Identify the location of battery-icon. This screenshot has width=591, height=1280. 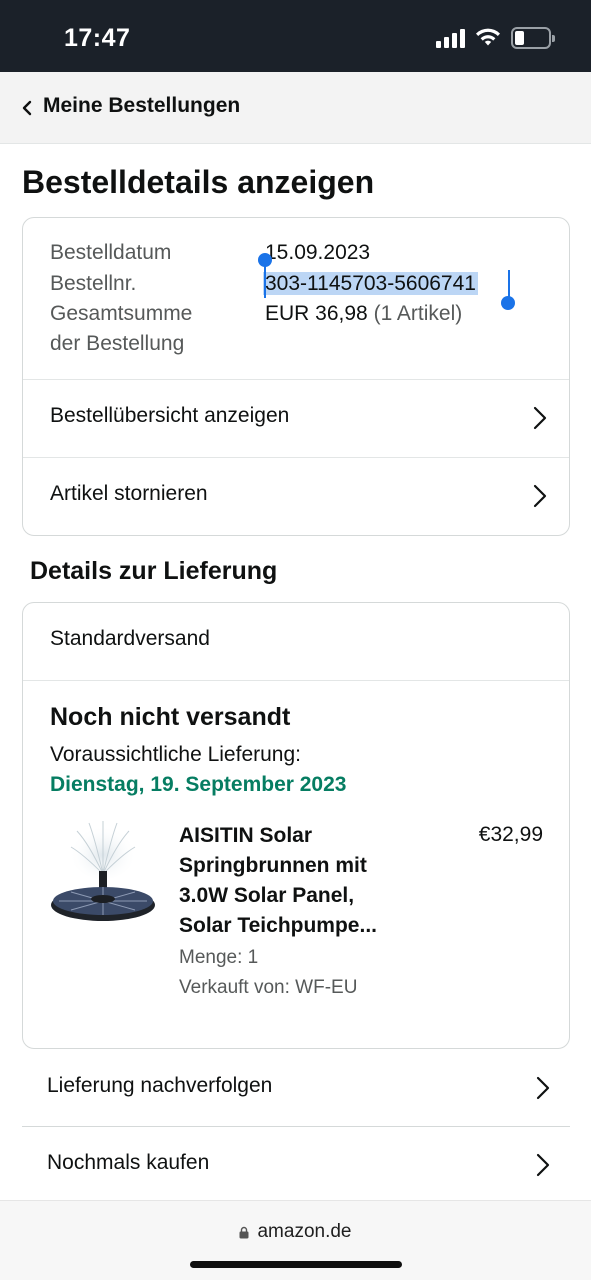
(533, 38).